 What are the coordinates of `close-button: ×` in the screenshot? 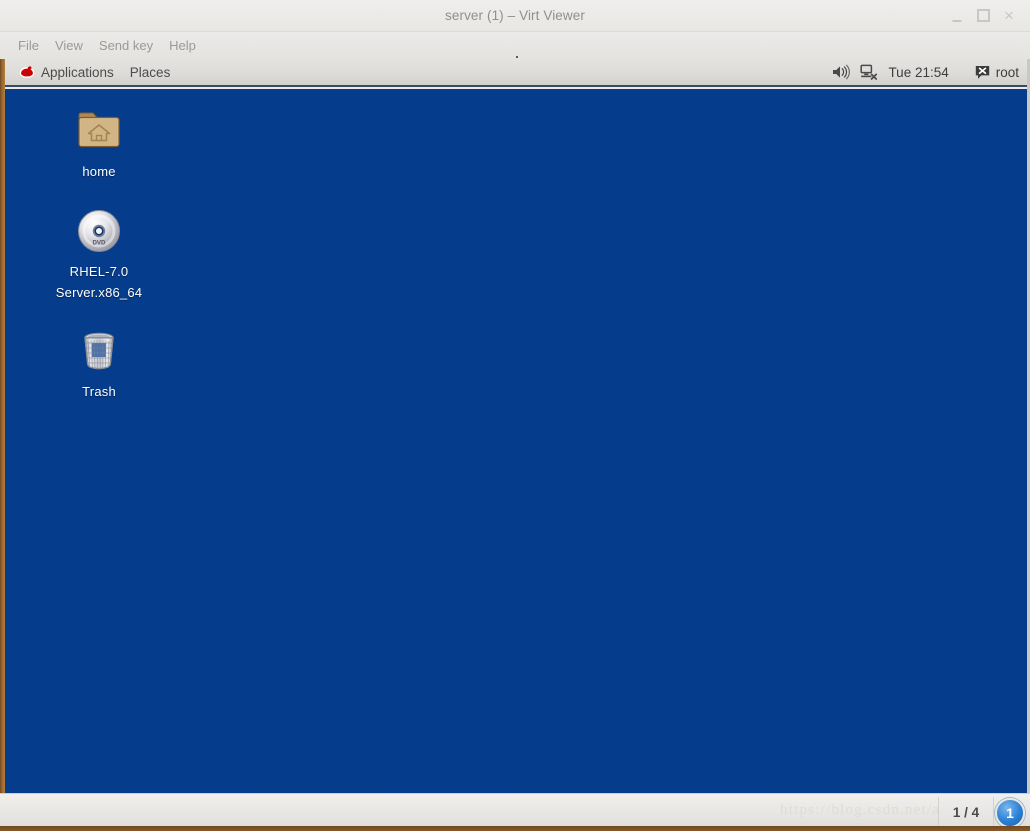 It's located at (1009, 16).